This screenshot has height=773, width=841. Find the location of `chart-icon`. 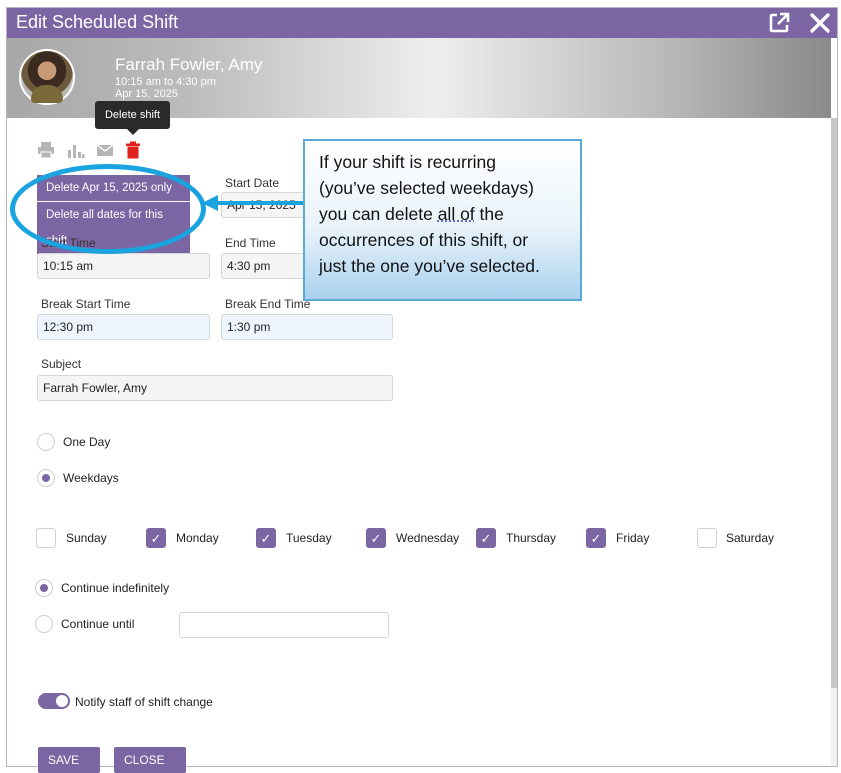

chart-icon is located at coordinates (76, 150).